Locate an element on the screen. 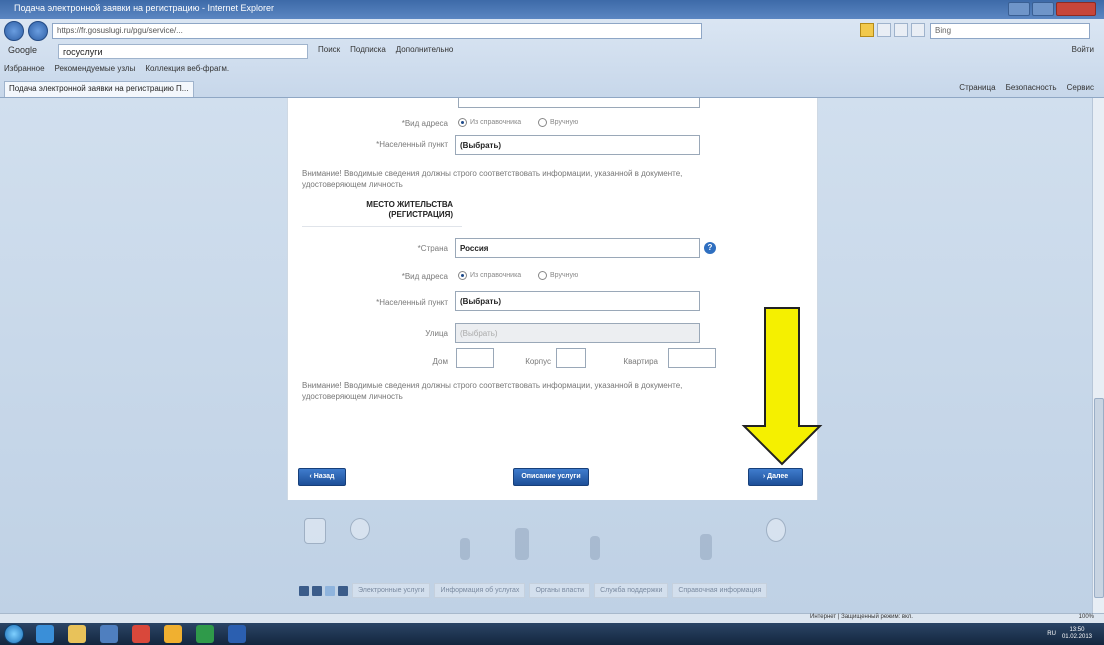 Image resolution: width=1104 pixels, height=645 pixels. partial-top-field is located at coordinates (579, 103).